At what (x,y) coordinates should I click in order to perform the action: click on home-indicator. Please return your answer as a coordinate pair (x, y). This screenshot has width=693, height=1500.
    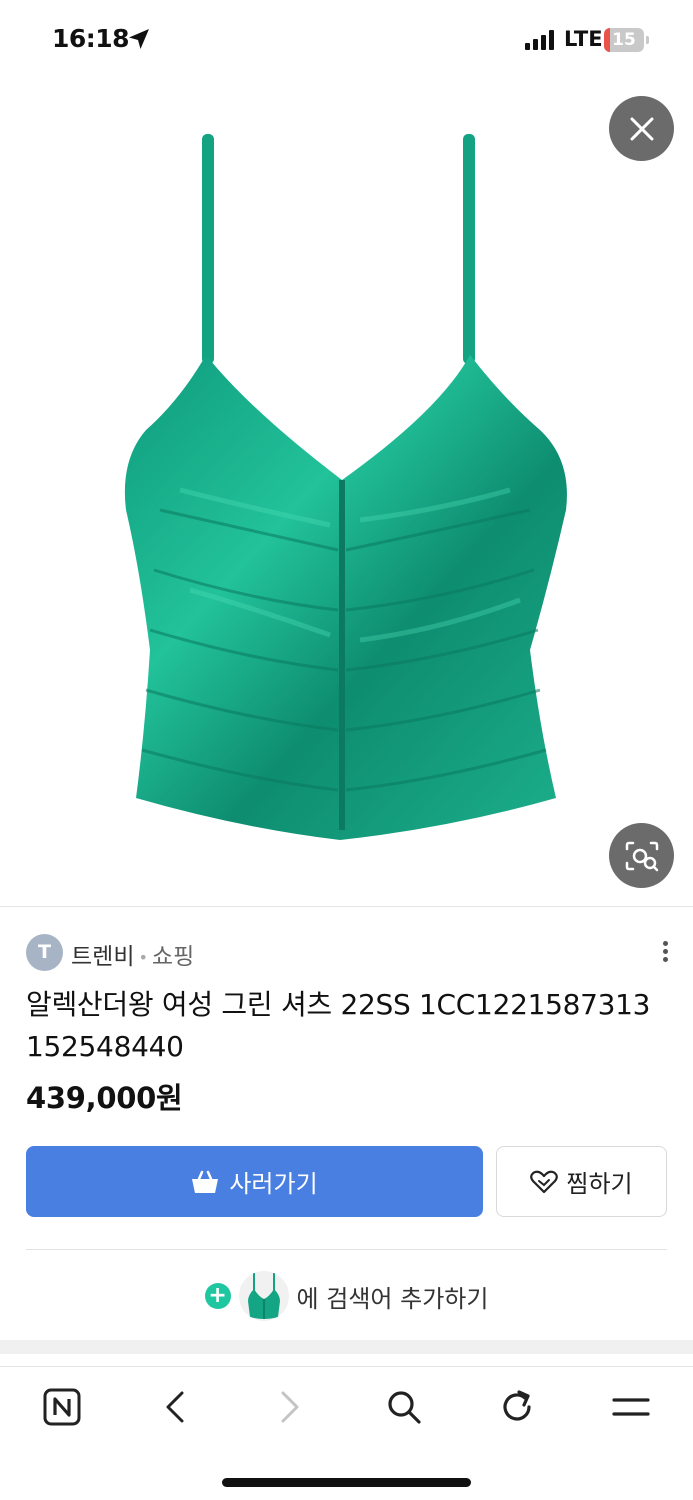
    Looking at the image, I should click on (346, 1482).